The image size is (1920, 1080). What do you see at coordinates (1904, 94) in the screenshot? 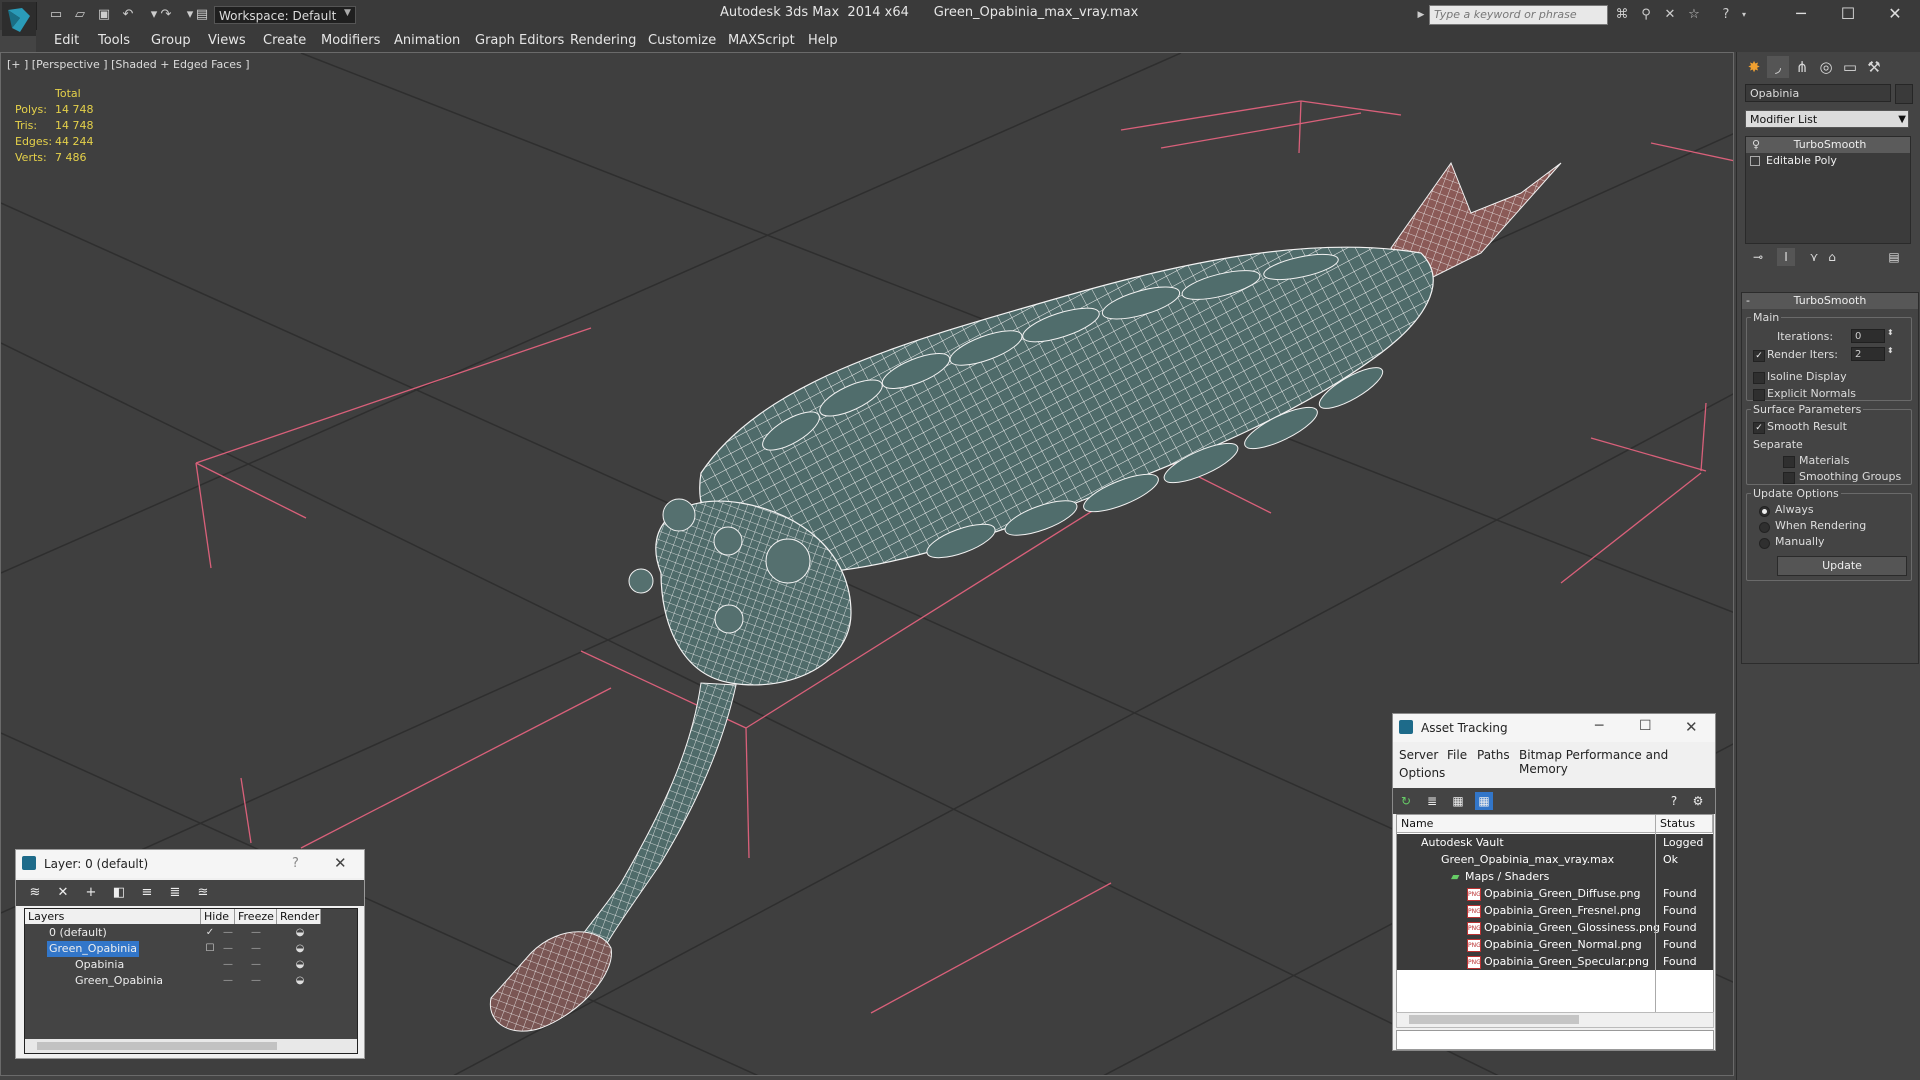
I see `object-color-swatch` at bounding box center [1904, 94].